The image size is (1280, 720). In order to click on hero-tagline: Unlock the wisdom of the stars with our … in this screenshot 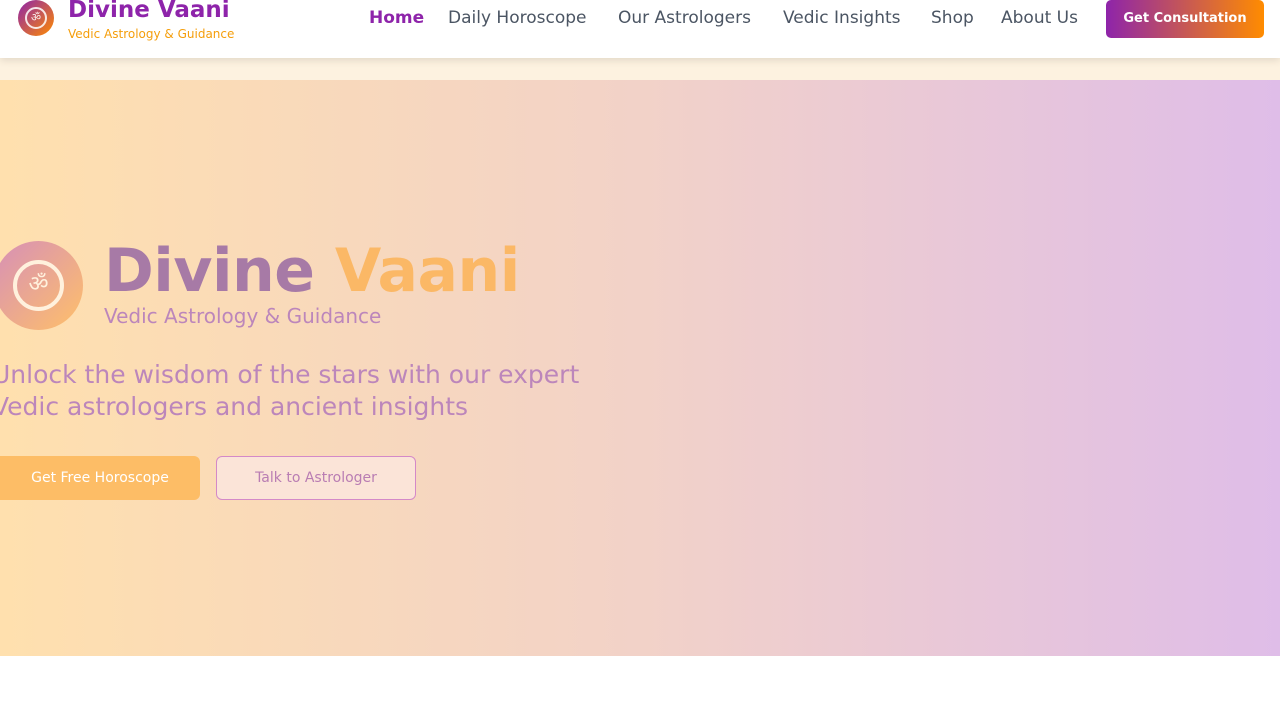, I will do `click(290, 390)`.